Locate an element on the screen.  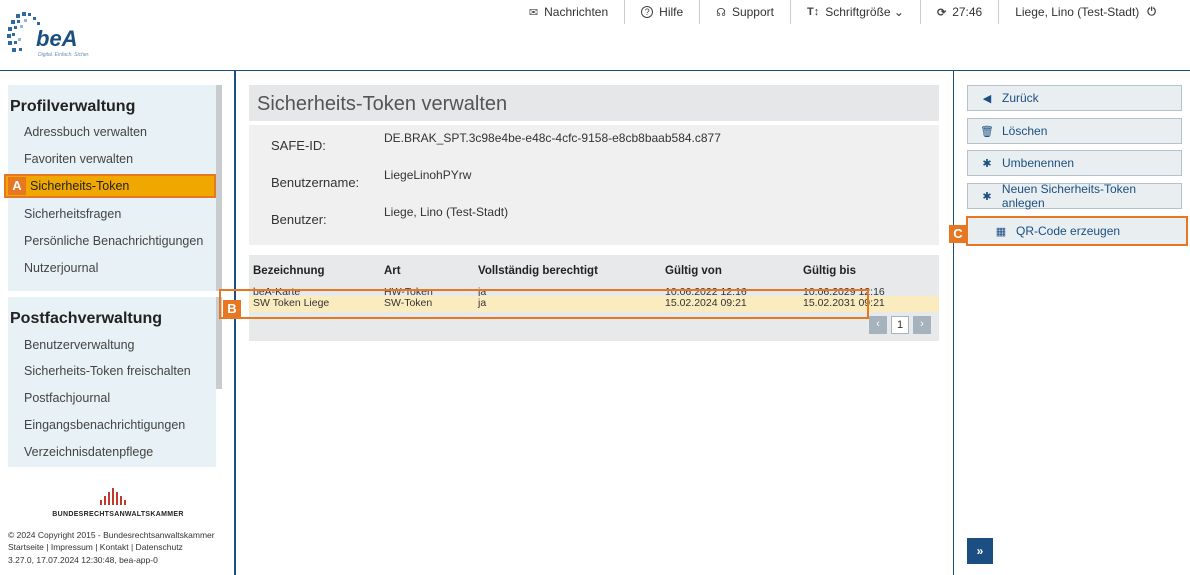
sidebar-item-incoming-notifications: Eingangsbenachrichtigungen is located at coordinates (104, 425).